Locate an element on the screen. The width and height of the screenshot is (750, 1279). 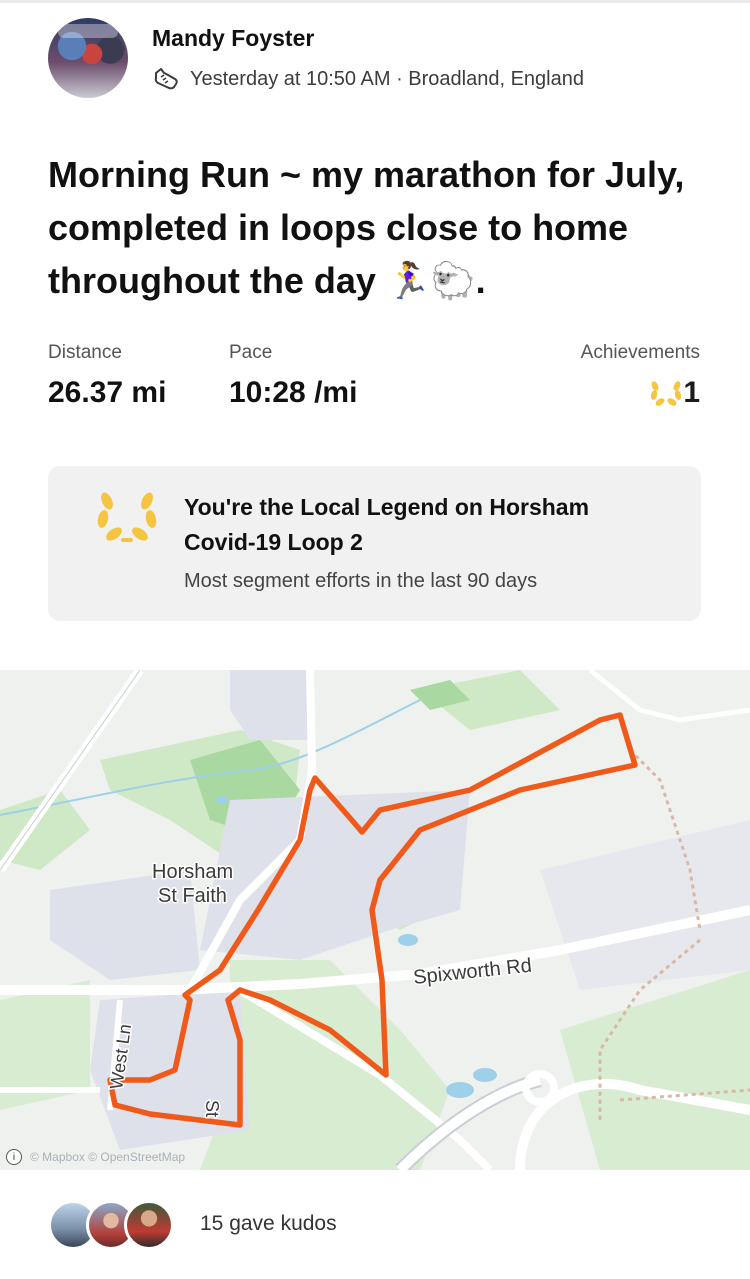
kudos-count: 15 gave kudos is located at coordinates (268, 1224).